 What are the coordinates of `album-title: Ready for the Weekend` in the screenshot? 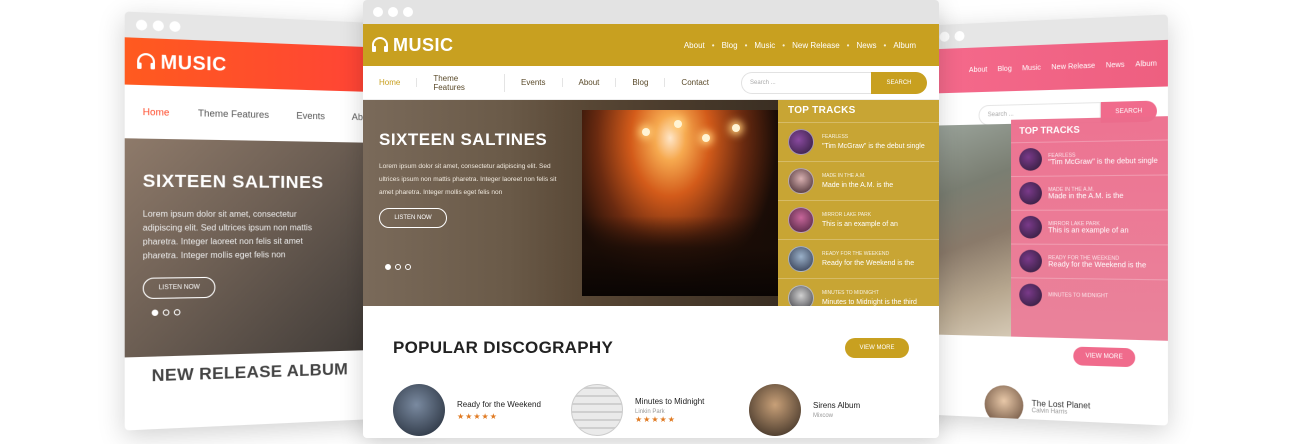 It's located at (499, 404).